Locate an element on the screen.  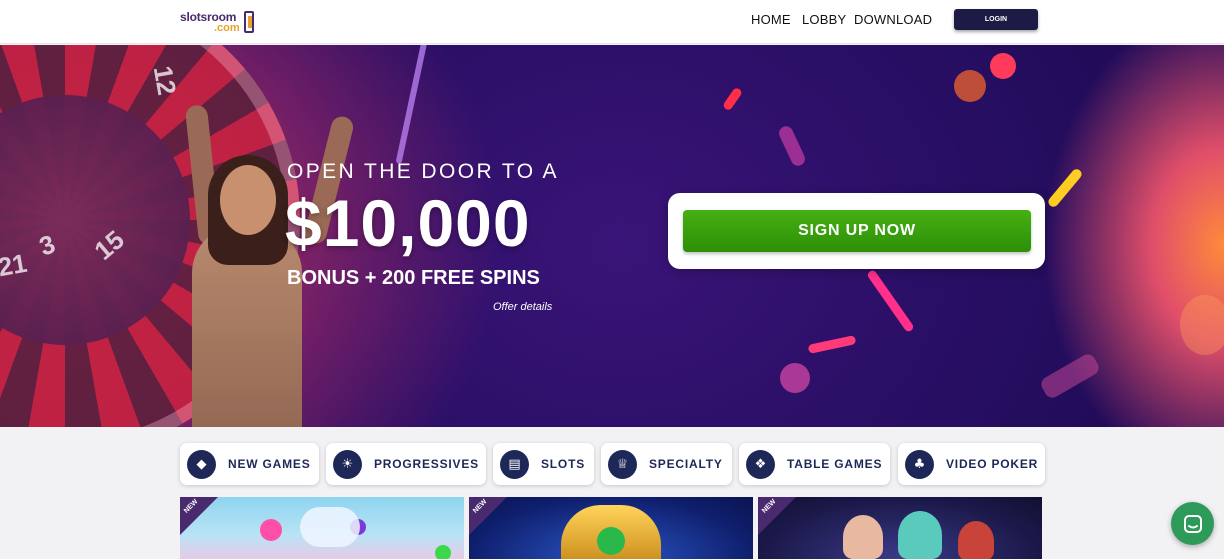
nav-lobby-link: LOBBY is located at coordinates (824, 19).